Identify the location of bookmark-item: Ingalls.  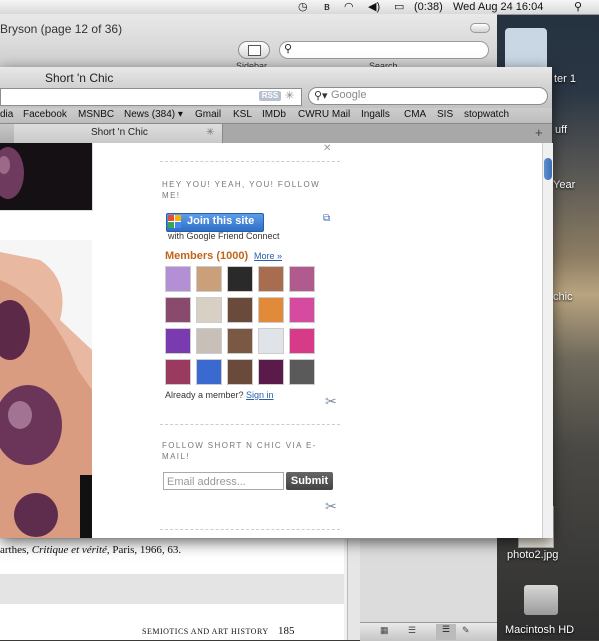
(375, 114).